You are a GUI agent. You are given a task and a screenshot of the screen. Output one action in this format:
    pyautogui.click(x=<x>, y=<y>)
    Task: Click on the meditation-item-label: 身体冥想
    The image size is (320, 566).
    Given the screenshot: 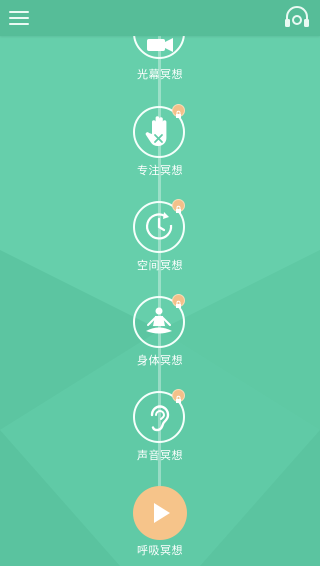 What is the action you would take?
    pyautogui.click(x=160, y=360)
    